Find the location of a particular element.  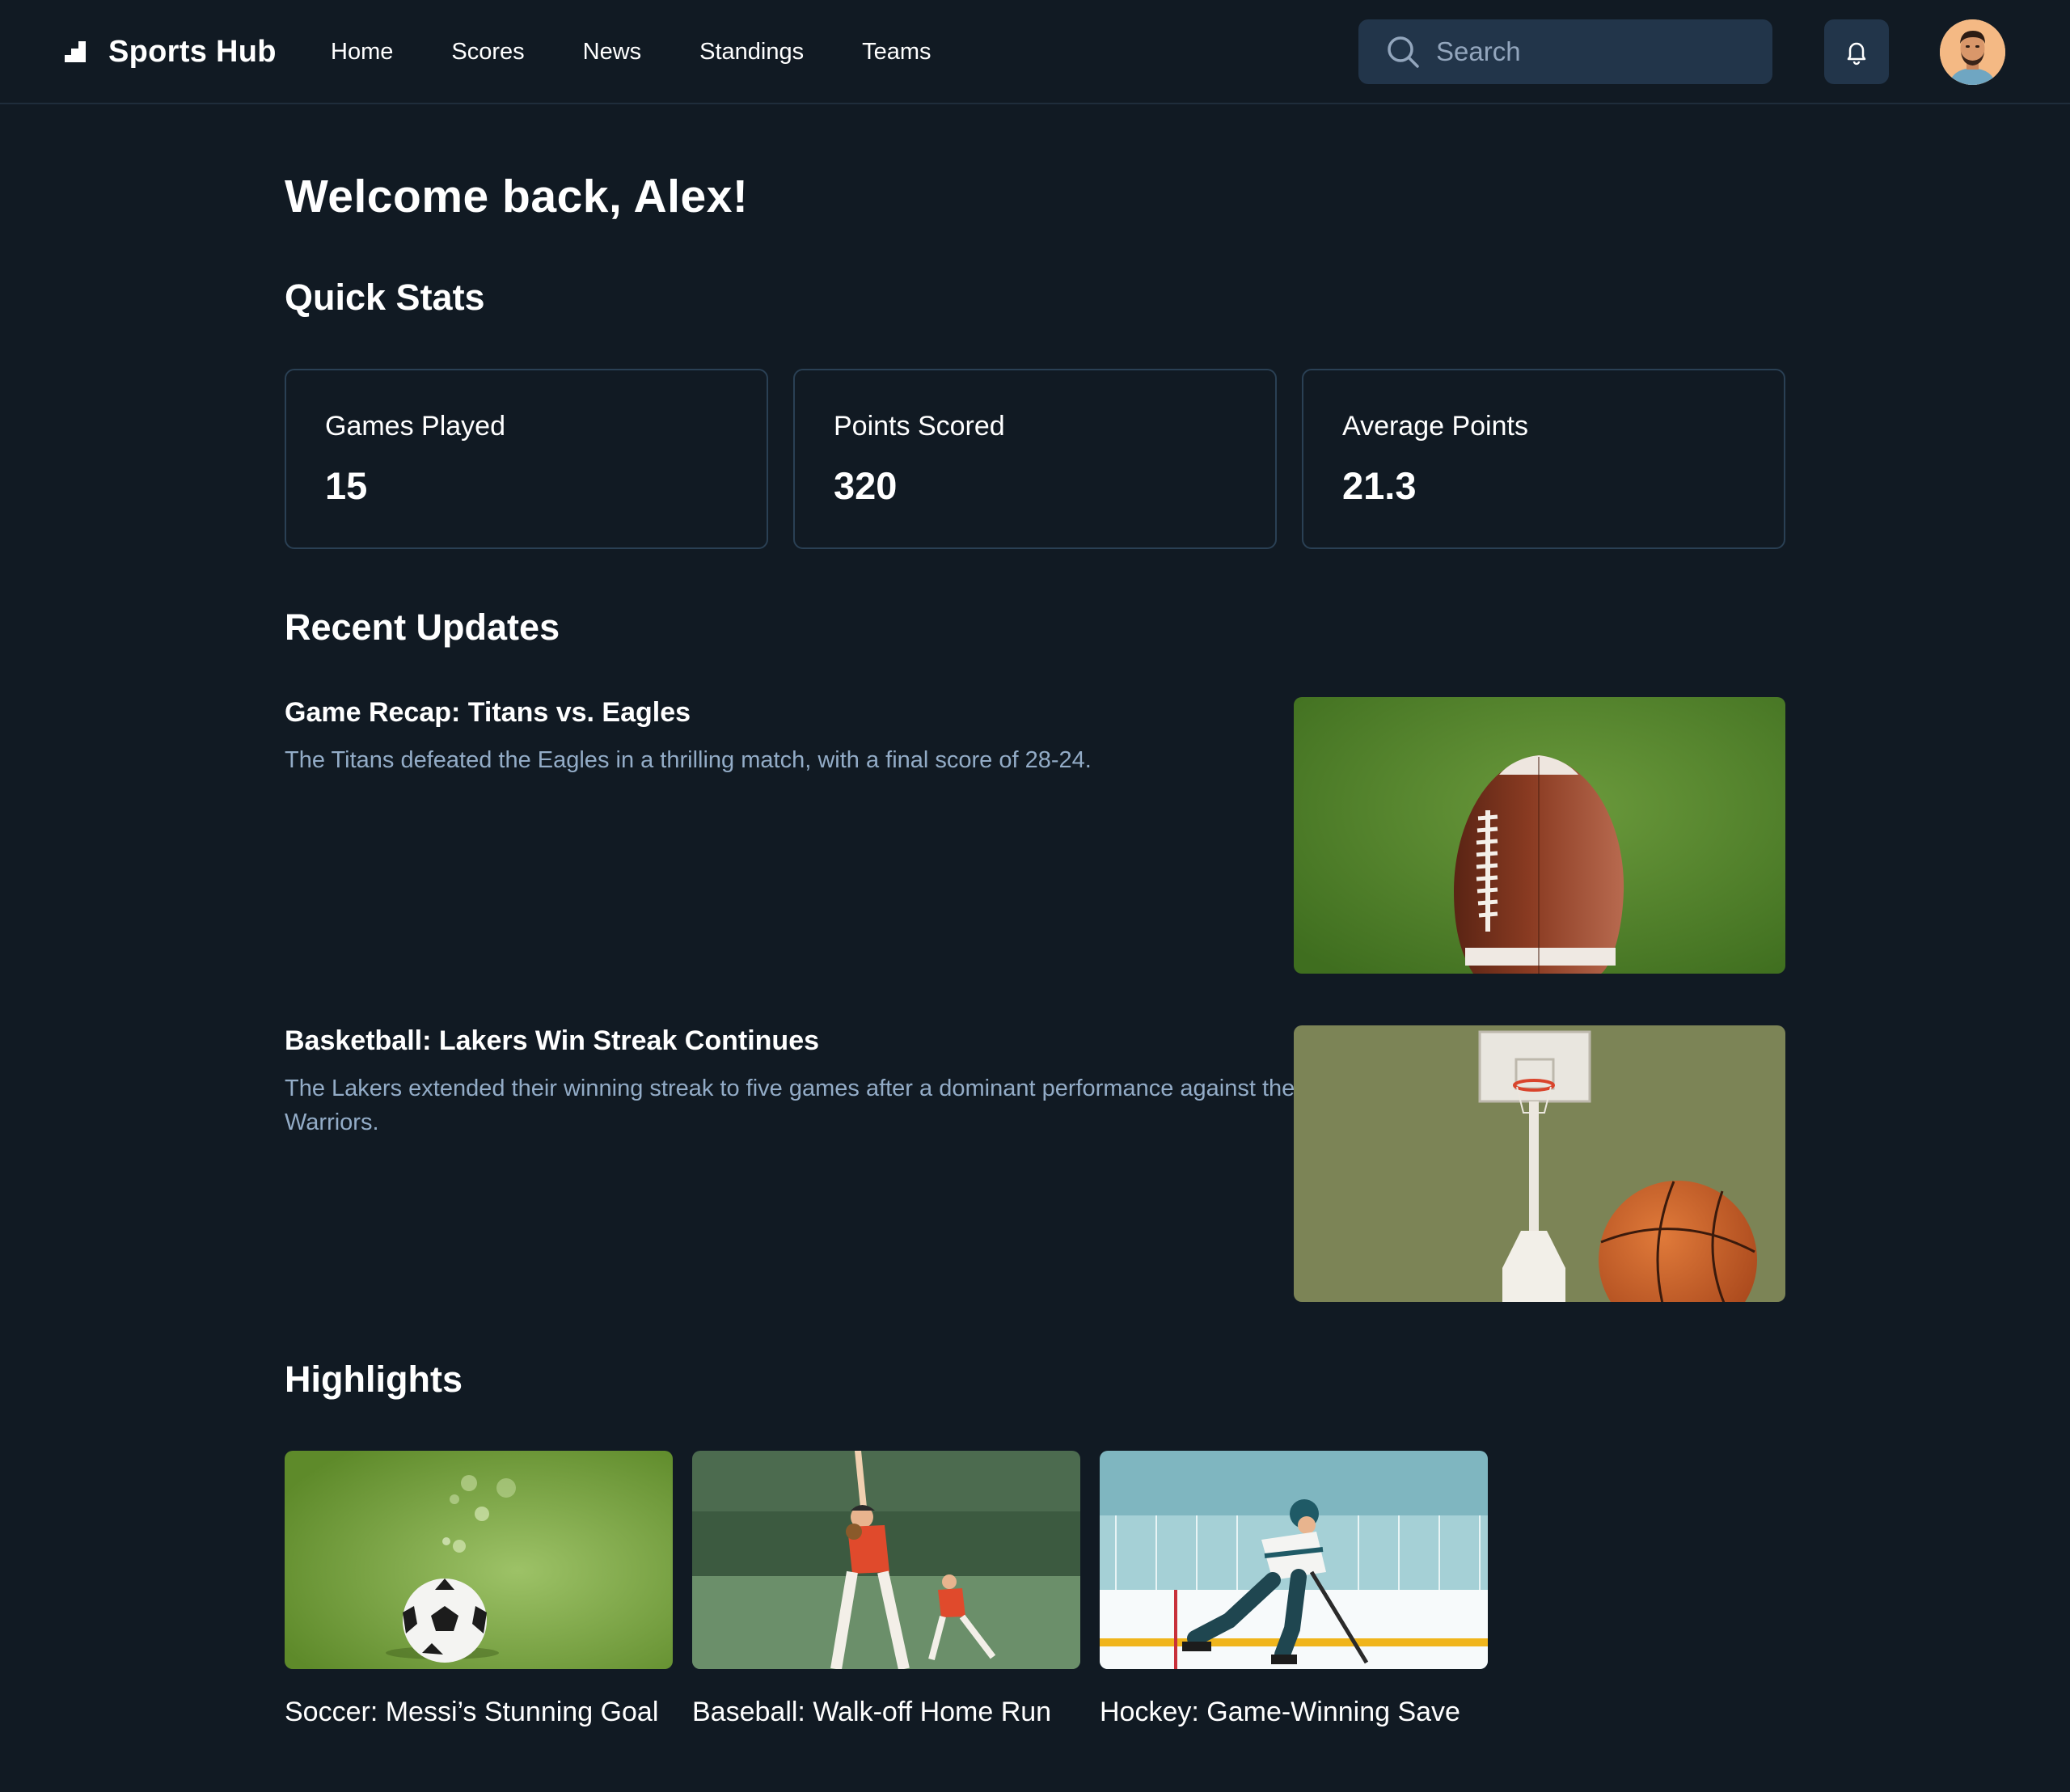

stat-value: 21.3 is located at coordinates (1379, 485).